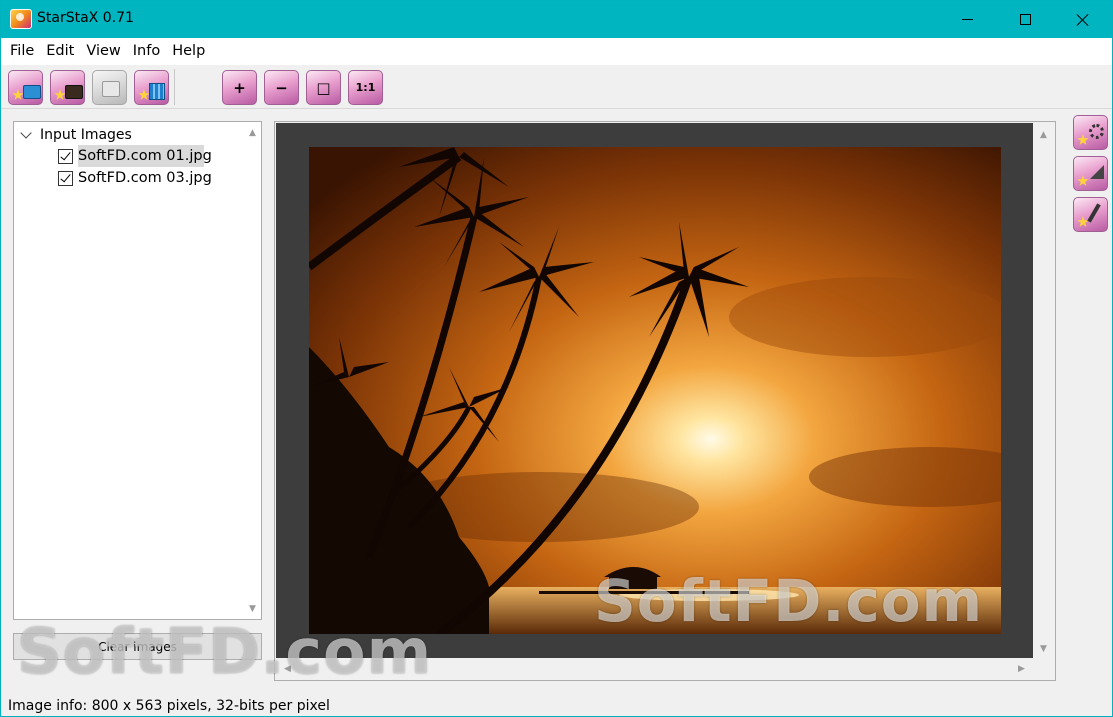  I want to click on tree-item-label: SoftFD.com 01.jpg, so click(145, 156).